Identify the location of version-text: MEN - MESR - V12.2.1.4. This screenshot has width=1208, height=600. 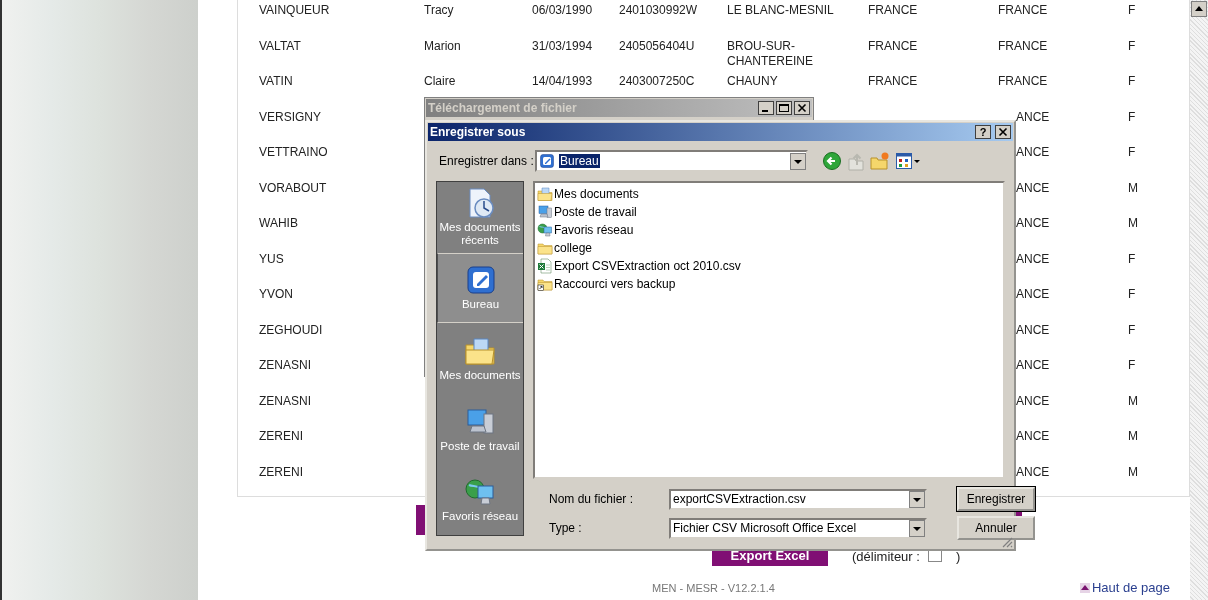
(713, 587).